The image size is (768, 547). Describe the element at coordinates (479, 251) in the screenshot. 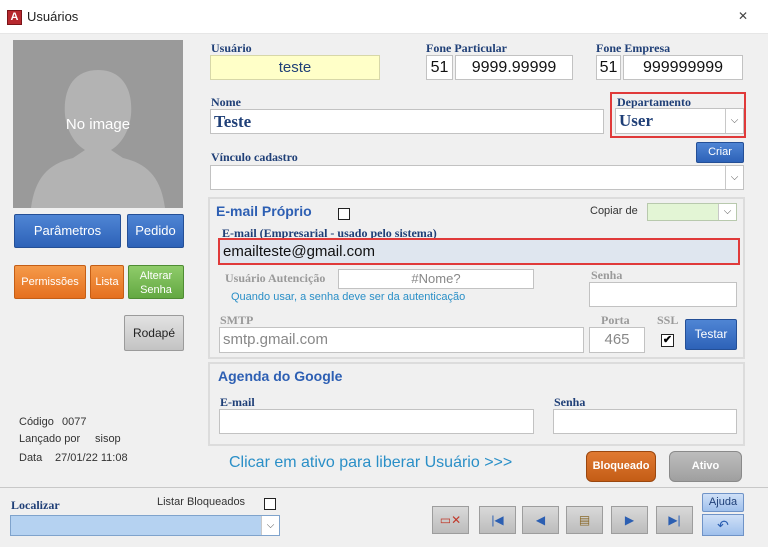

I see `email-empresarial-field: emailteste@gmail.com` at that location.